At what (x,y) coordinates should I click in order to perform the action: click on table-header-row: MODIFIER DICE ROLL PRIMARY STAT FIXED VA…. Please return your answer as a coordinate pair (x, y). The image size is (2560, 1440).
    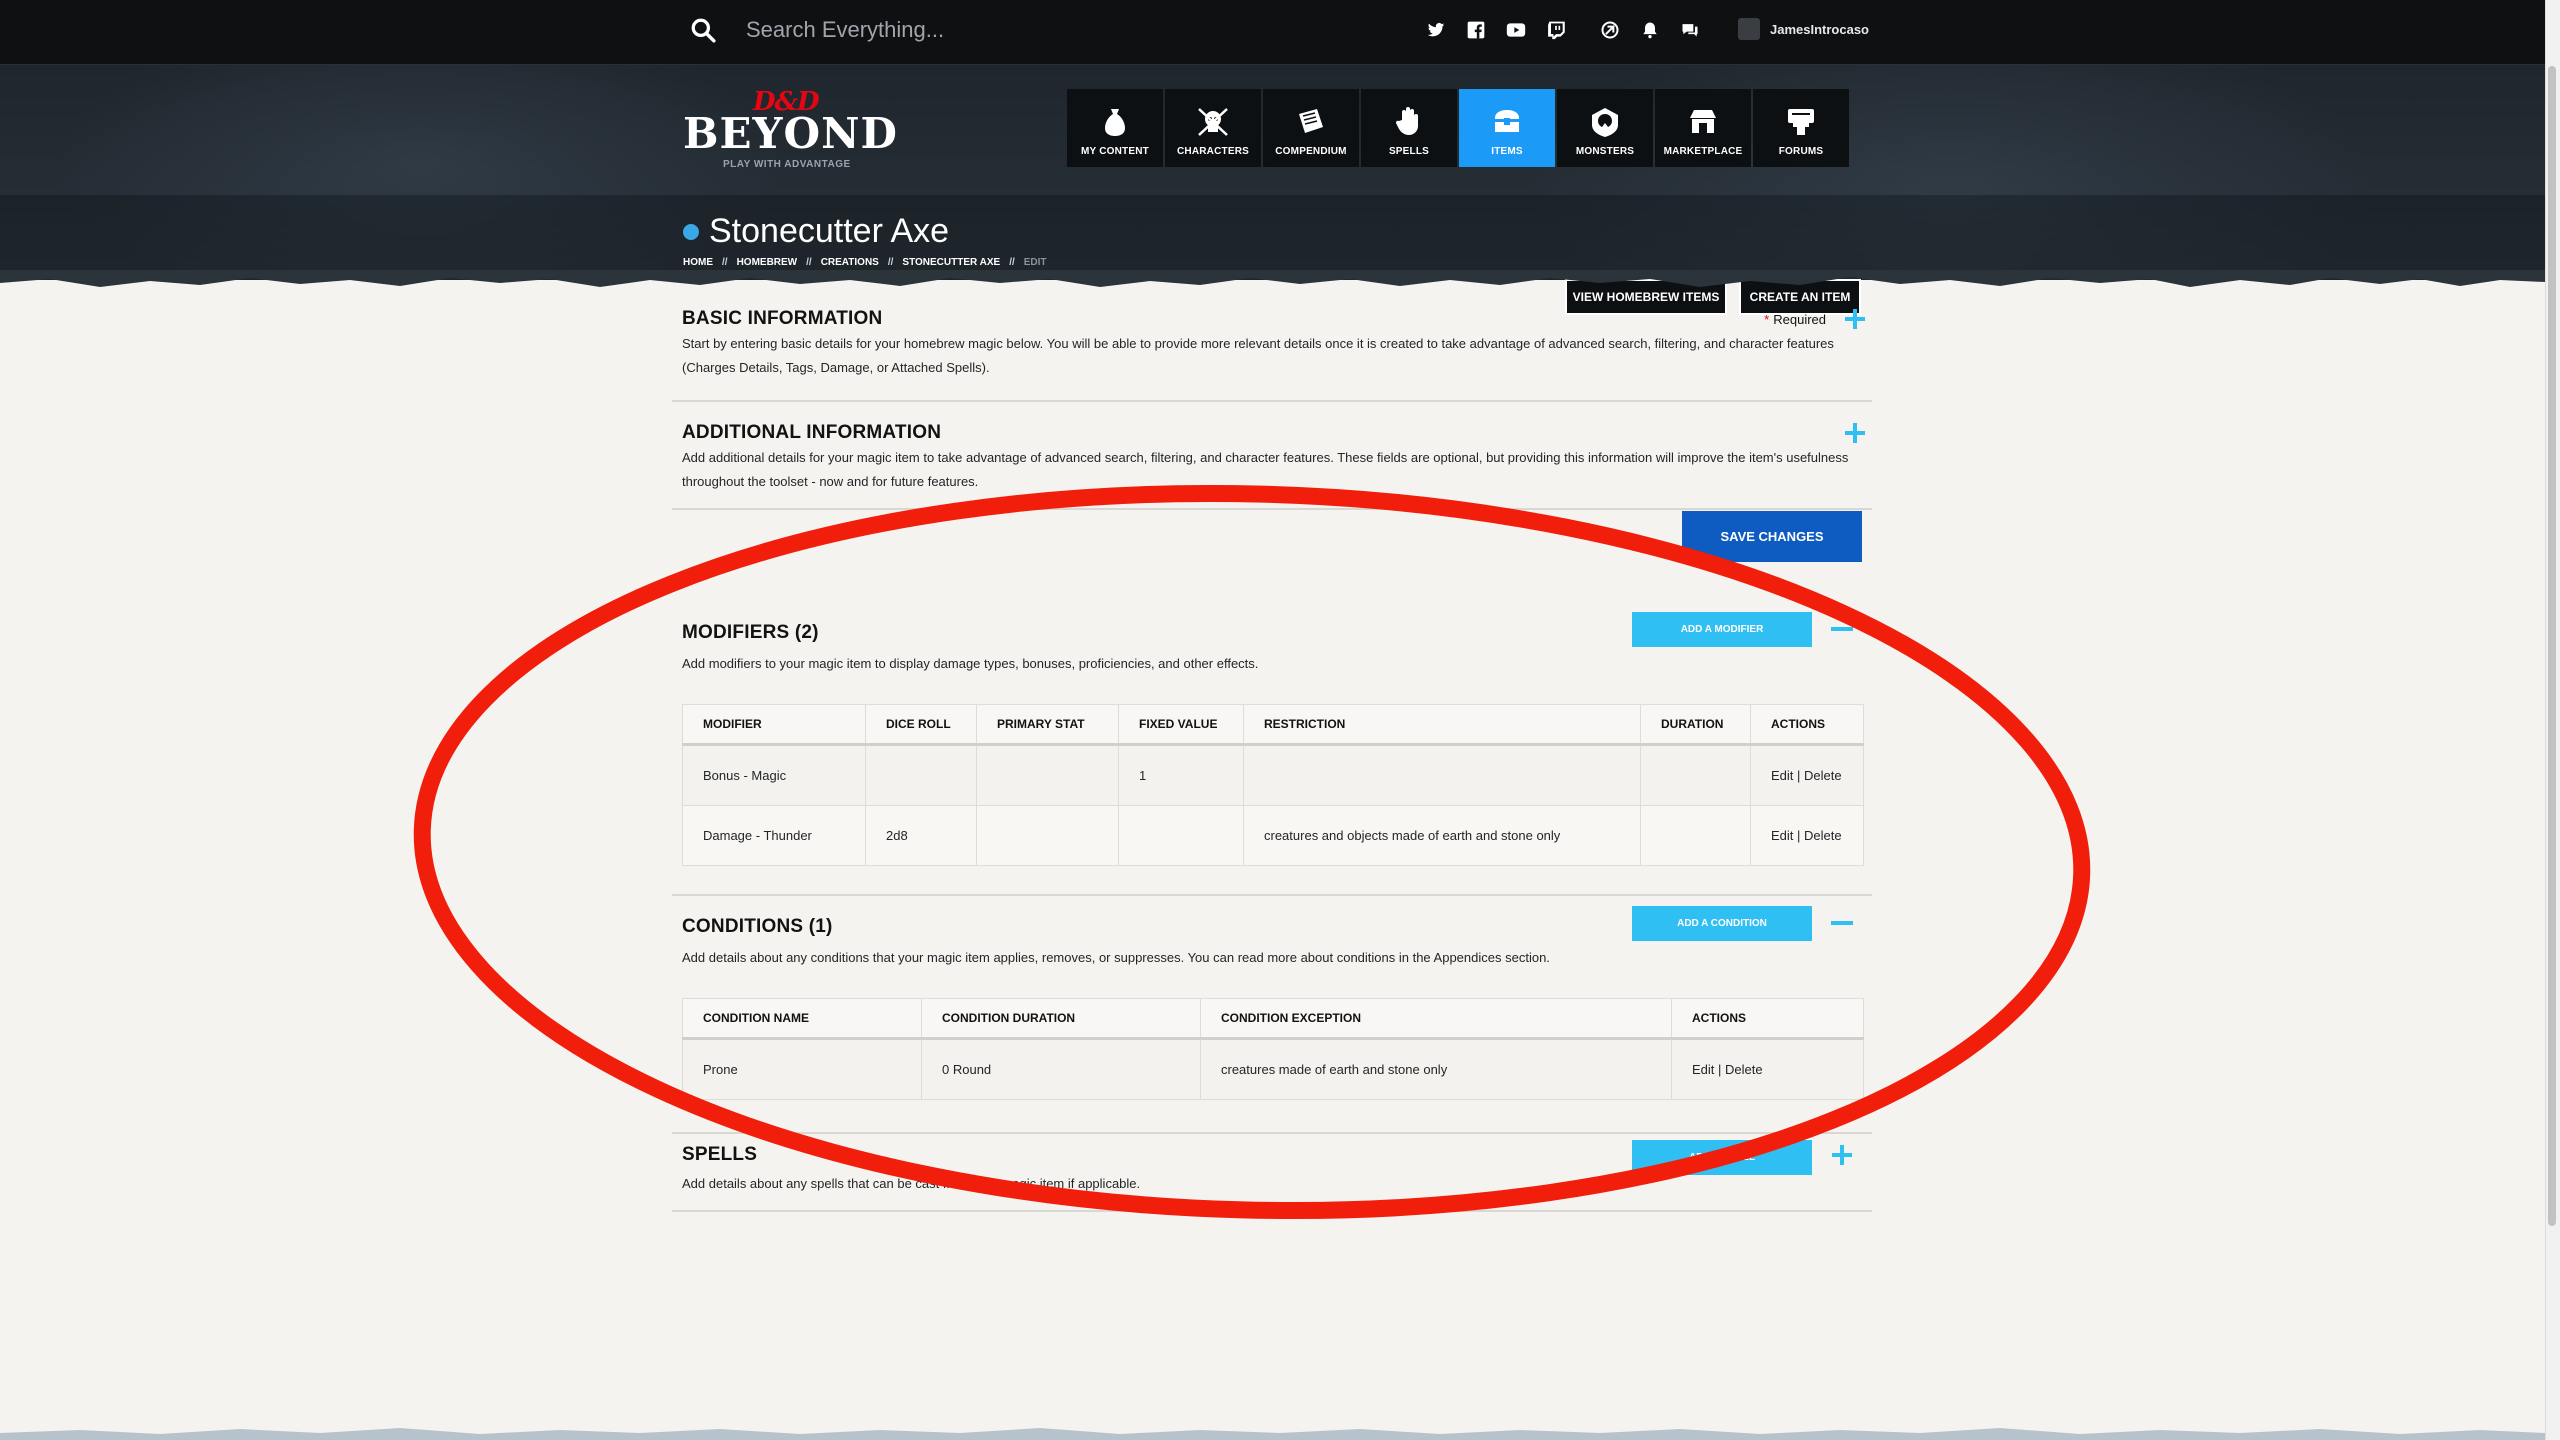
    Looking at the image, I should click on (1273, 725).